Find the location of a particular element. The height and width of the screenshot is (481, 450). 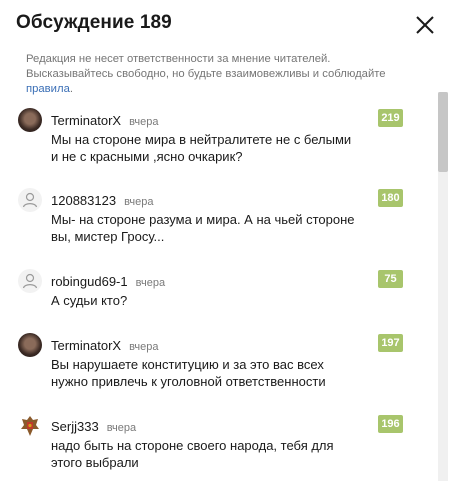

close-icon is located at coordinates (425, 25).